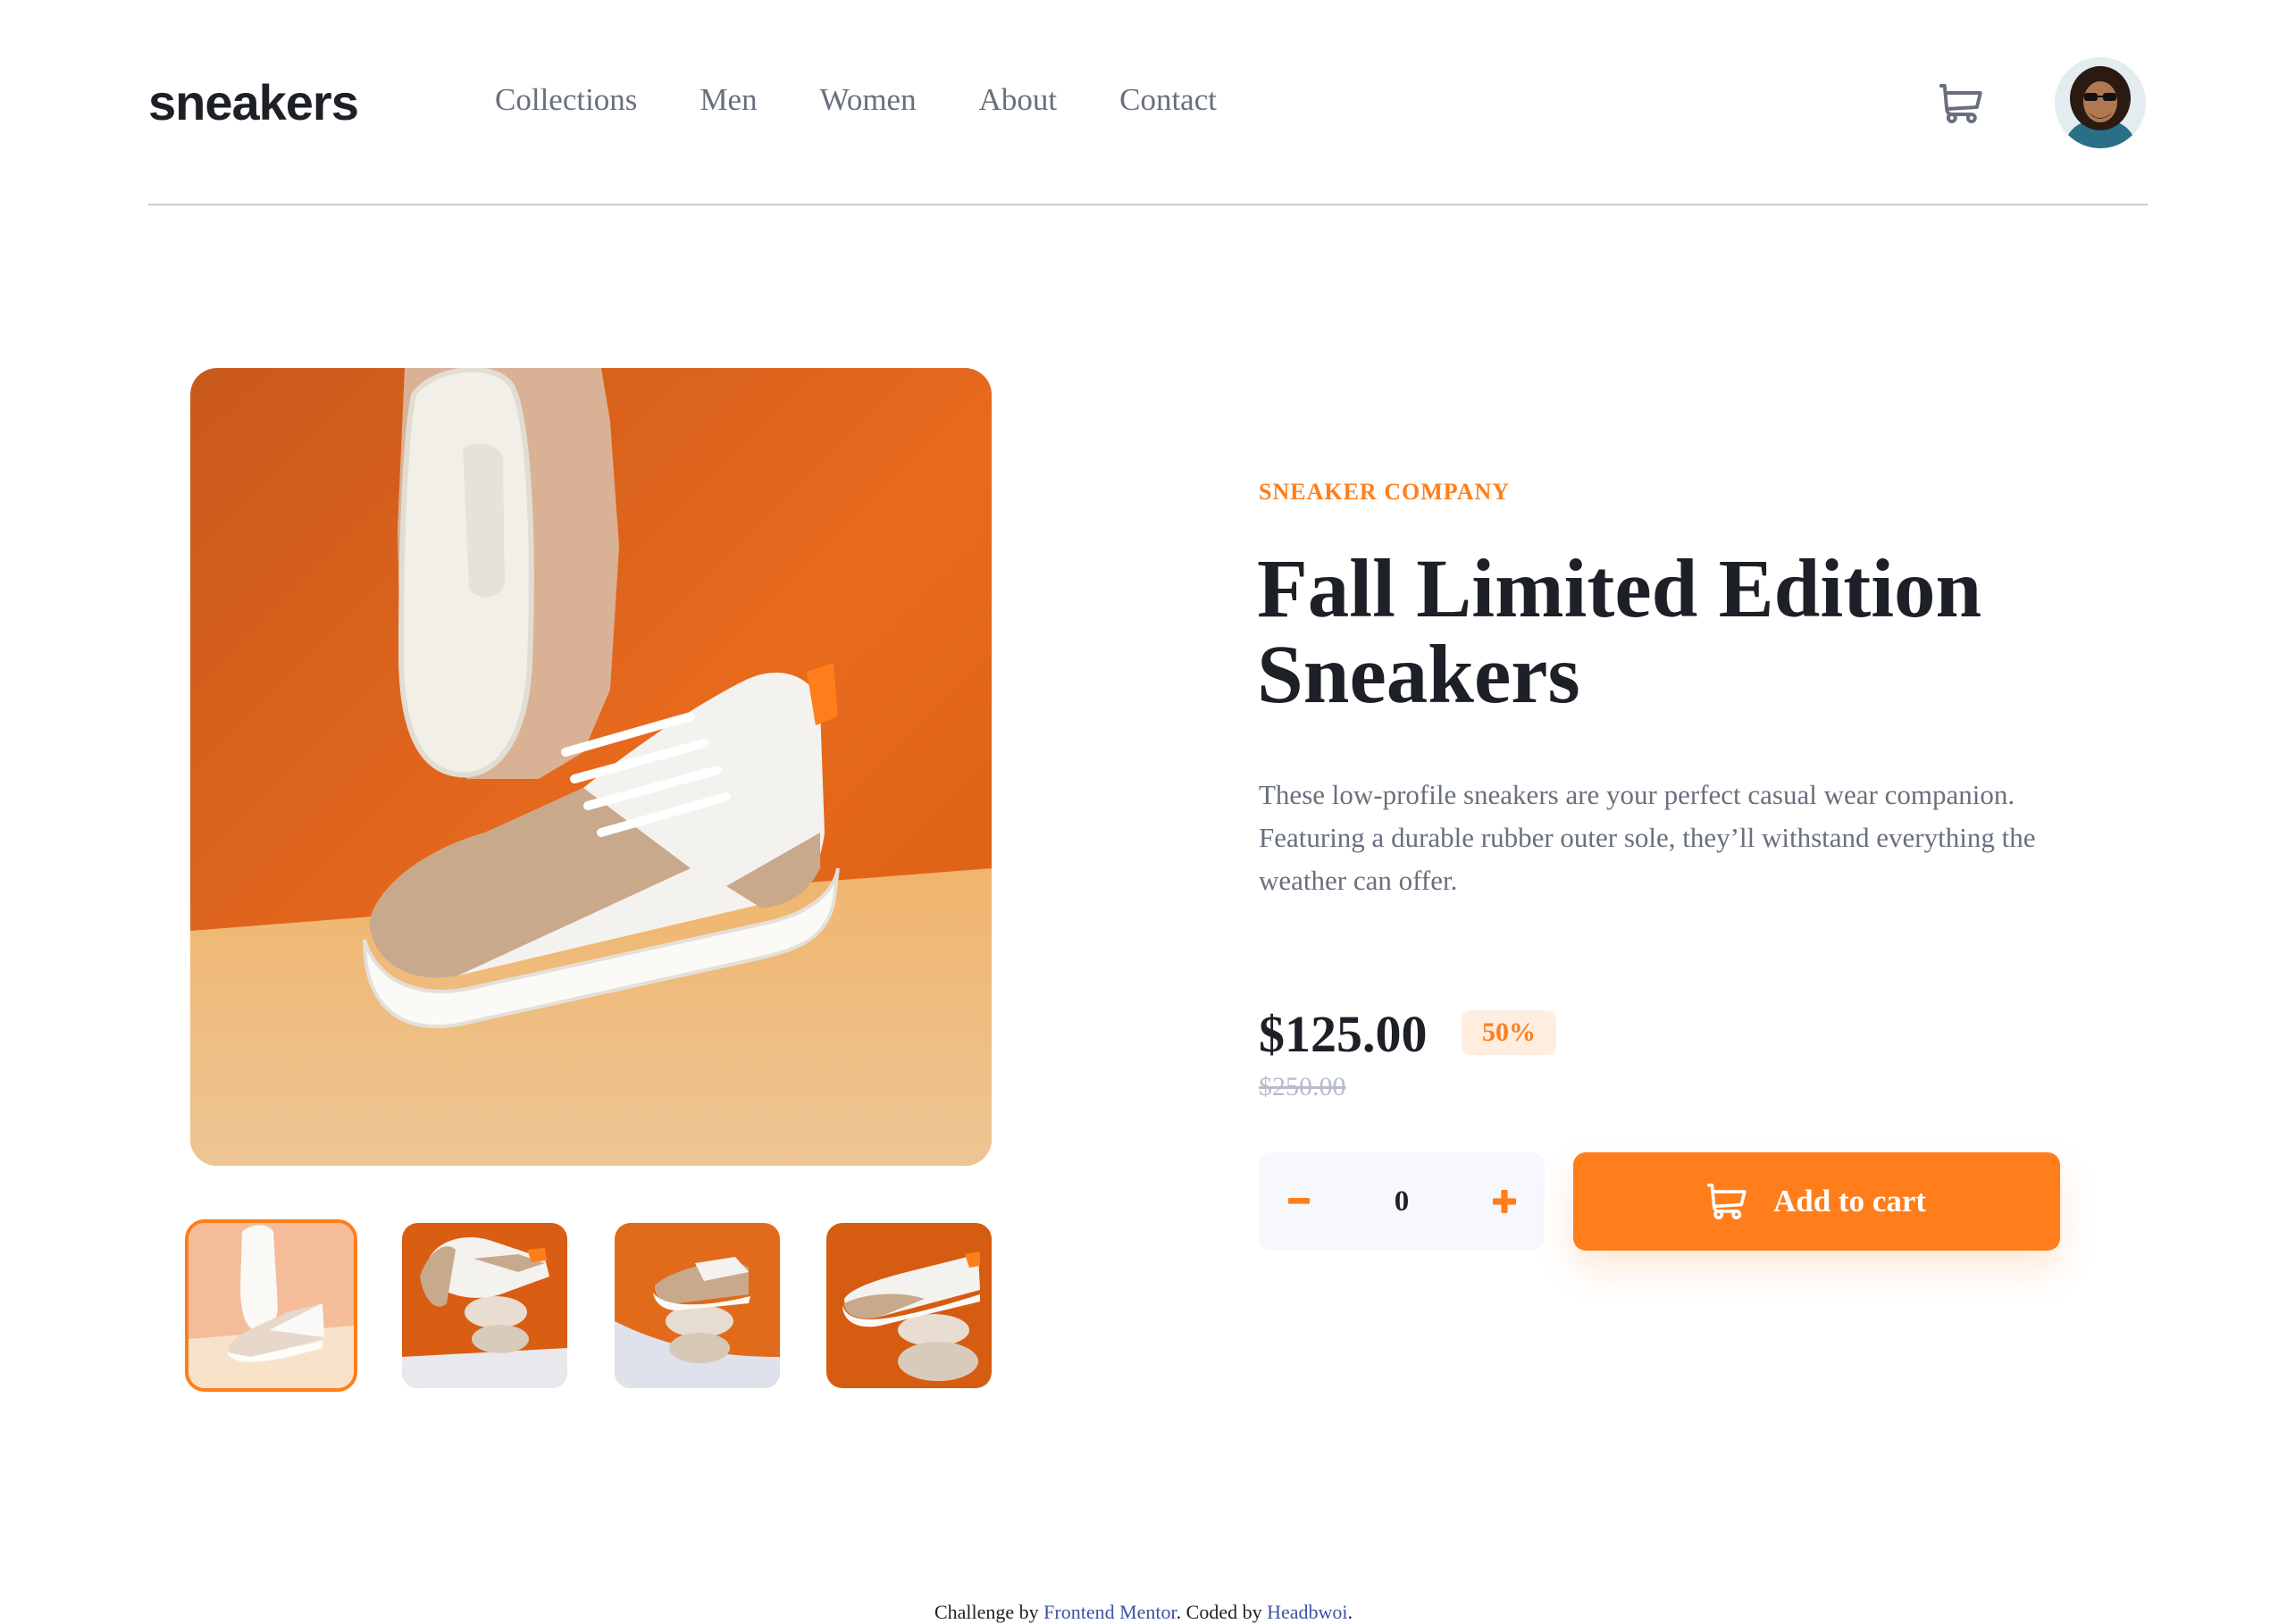 This screenshot has width=2287, height=1624. I want to click on nav-collections: Collections, so click(566, 100).